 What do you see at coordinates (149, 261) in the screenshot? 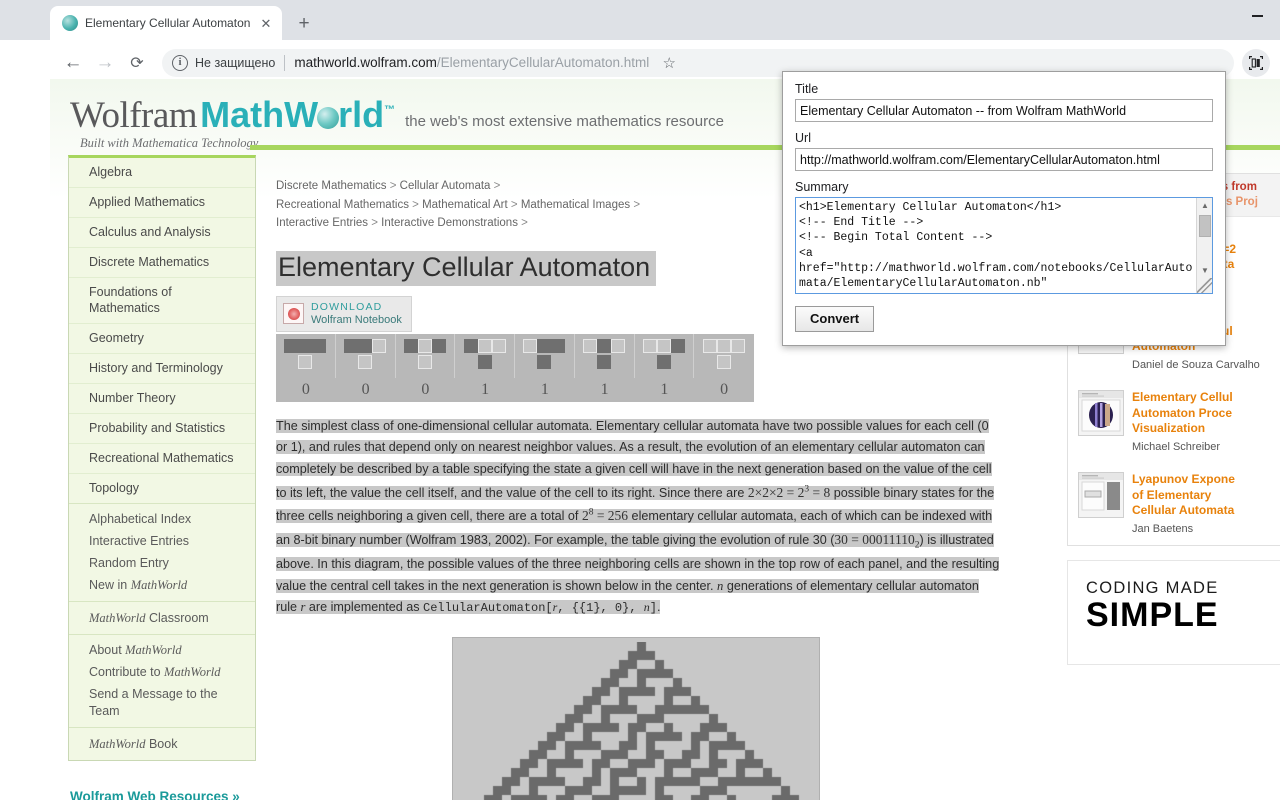
I see `sidebar-item-label: Discrete Mathematics` at bounding box center [149, 261].